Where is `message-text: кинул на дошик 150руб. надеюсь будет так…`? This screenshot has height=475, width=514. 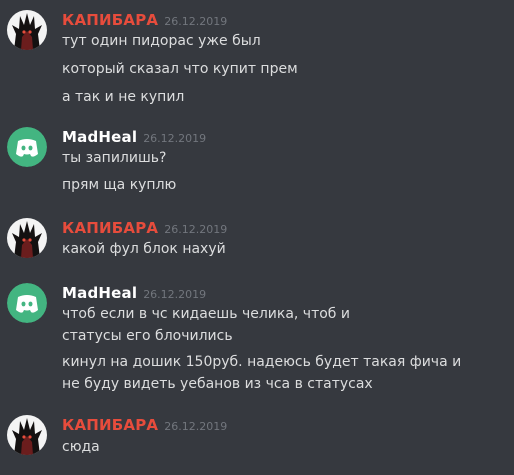
message-text: кинул на дошик 150руб. надеюсь будет так… is located at coordinates (262, 373).